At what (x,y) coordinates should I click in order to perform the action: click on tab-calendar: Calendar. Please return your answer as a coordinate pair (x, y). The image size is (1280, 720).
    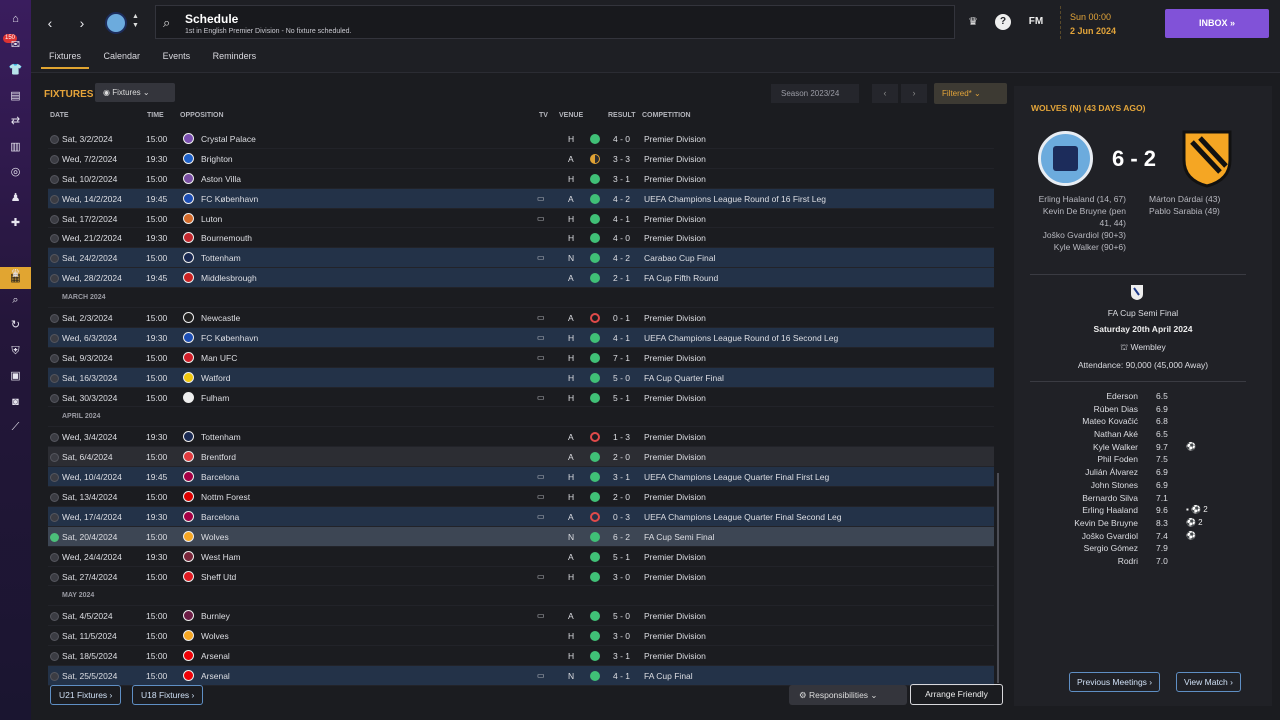
    Looking at the image, I should click on (122, 56).